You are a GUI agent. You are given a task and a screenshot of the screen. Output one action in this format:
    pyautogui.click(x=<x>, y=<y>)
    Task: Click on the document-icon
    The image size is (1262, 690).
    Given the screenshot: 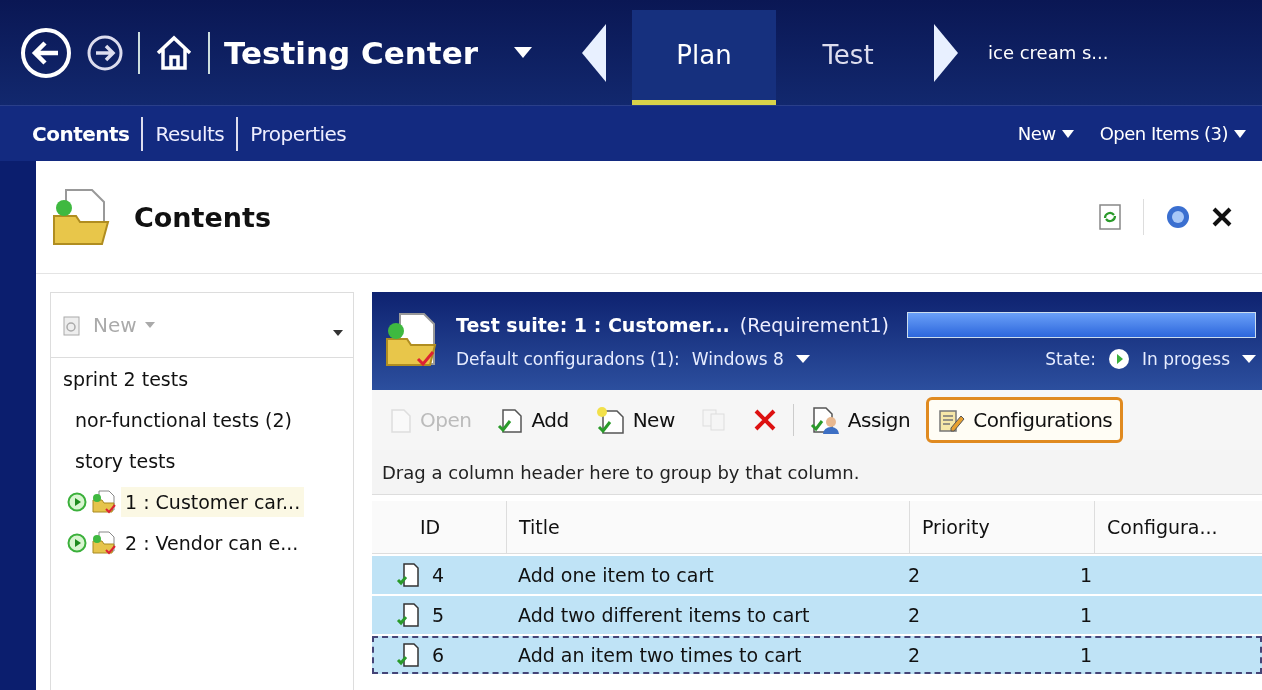 What is the action you would take?
    pyautogui.click(x=401, y=420)
    